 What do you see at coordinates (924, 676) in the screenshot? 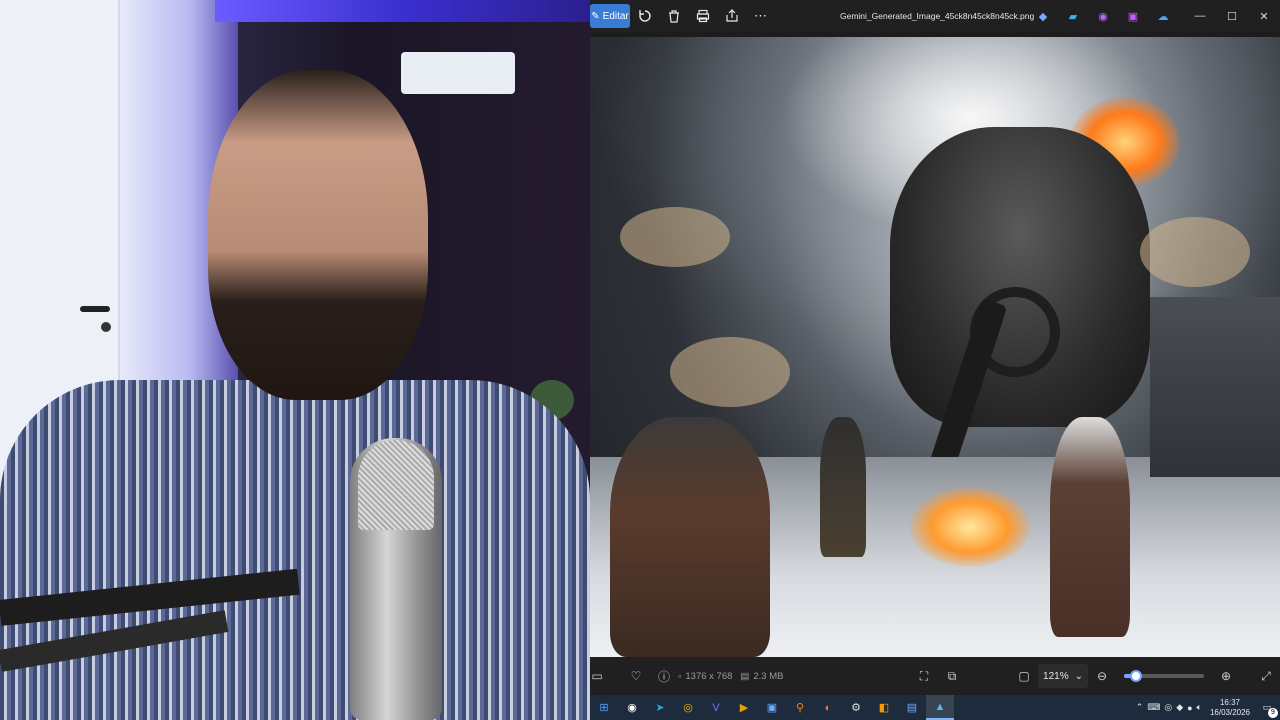
I see `fit-screen-icon: ⛶` at bounding box center [924, 676].